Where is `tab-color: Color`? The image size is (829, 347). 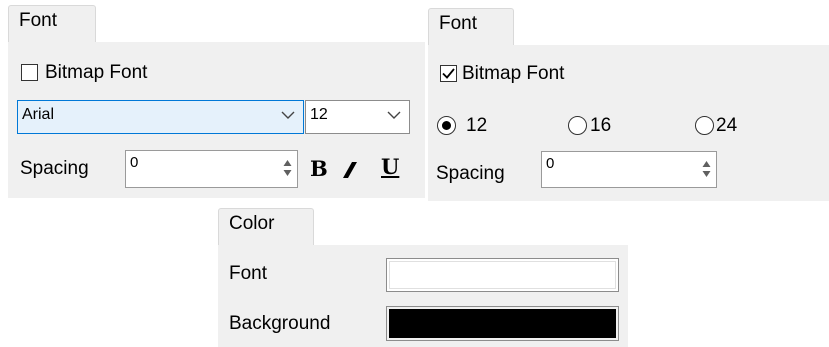 tab-color: Color is located at coordinates (266, 227).